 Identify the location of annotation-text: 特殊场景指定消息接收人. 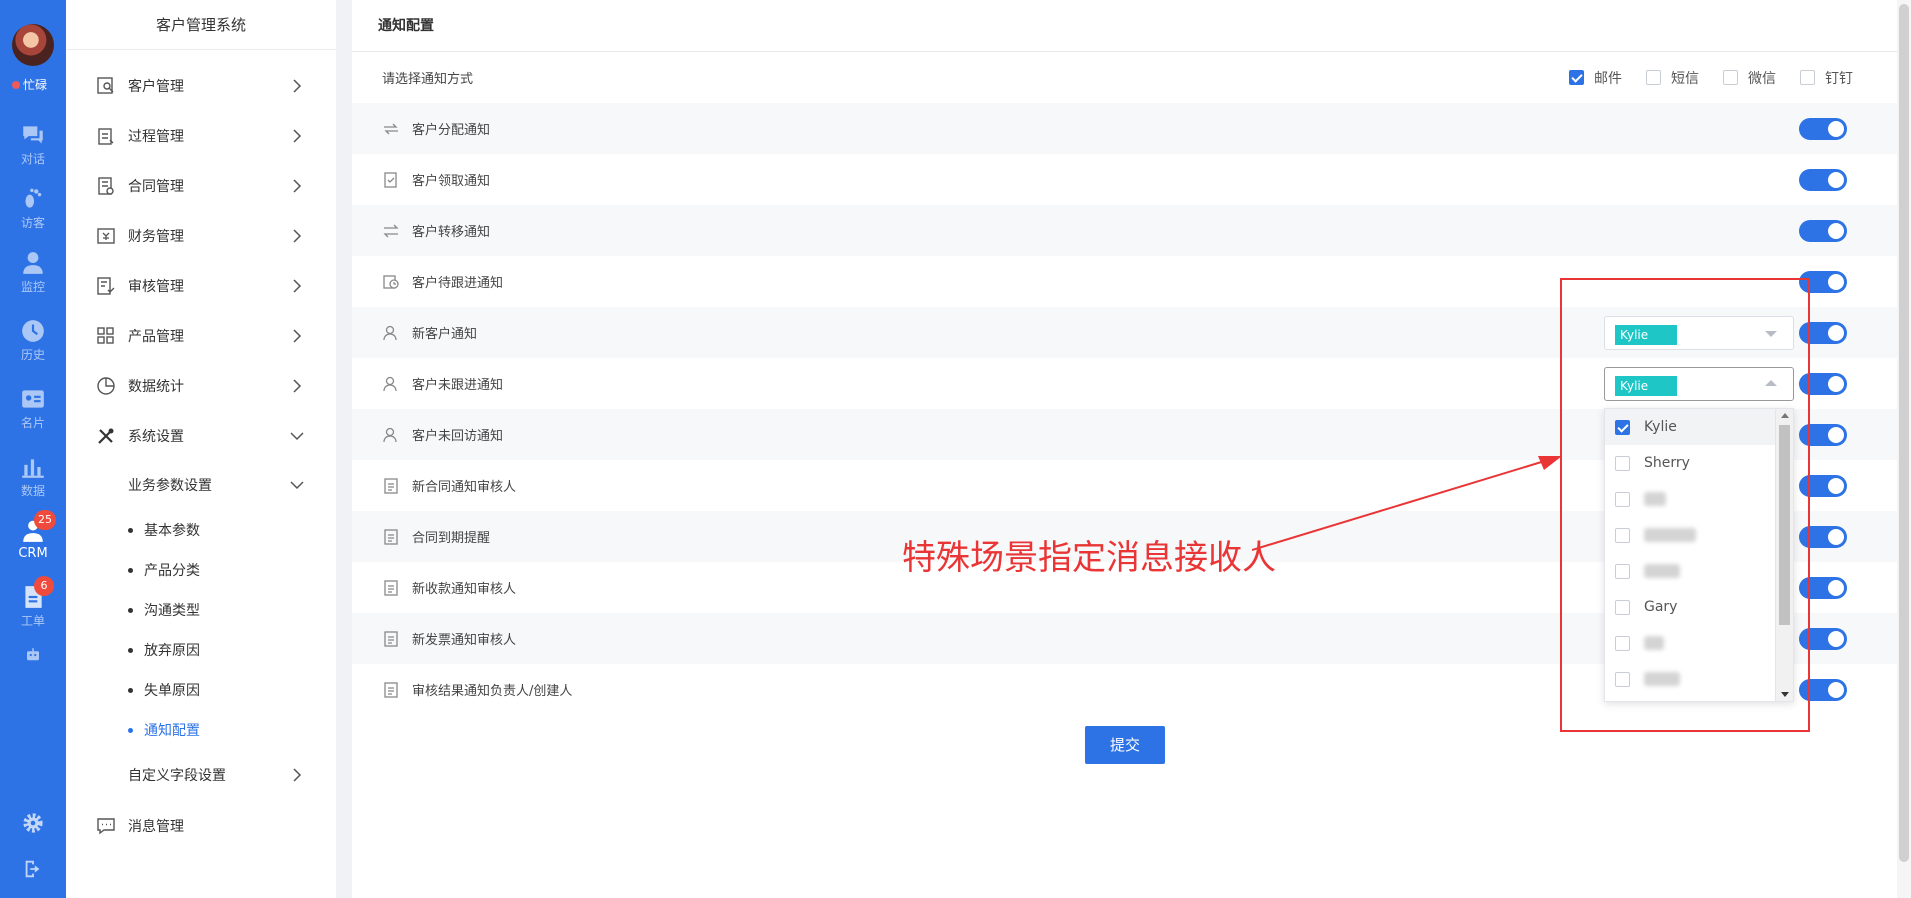
(1089, 558).